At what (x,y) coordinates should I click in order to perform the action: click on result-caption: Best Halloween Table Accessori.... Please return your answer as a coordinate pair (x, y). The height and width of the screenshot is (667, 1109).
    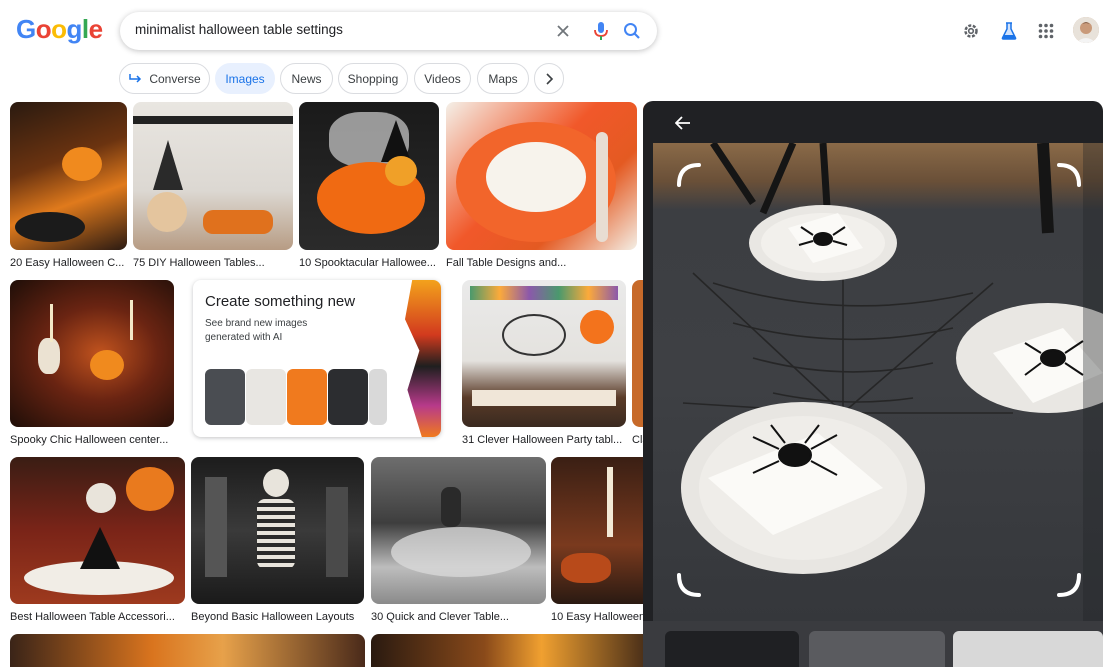
    Looking at the image, I should click on (97, 617).